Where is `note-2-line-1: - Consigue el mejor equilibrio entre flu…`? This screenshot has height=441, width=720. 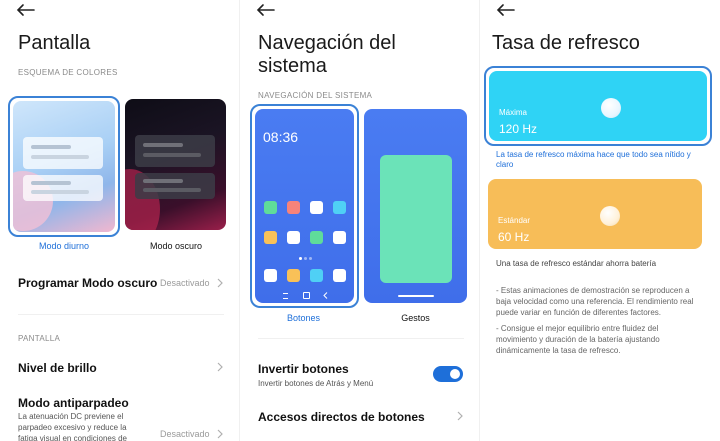
note-2-line-1: - Consigue el mejor equilibrio entre flu… is located at coordinates (577, 328).